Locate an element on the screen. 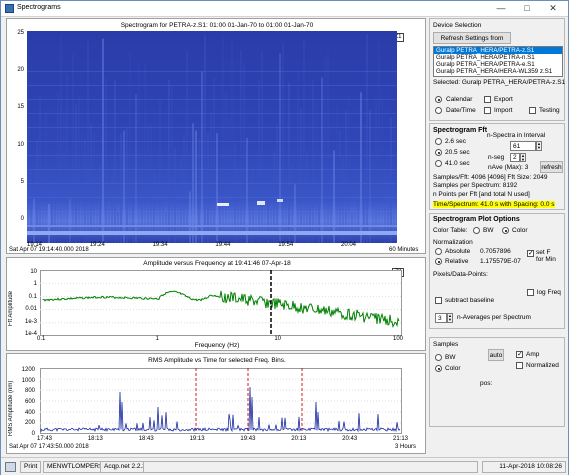  spectrogram-y-tick: 25 is located at coordinates (20, 33).